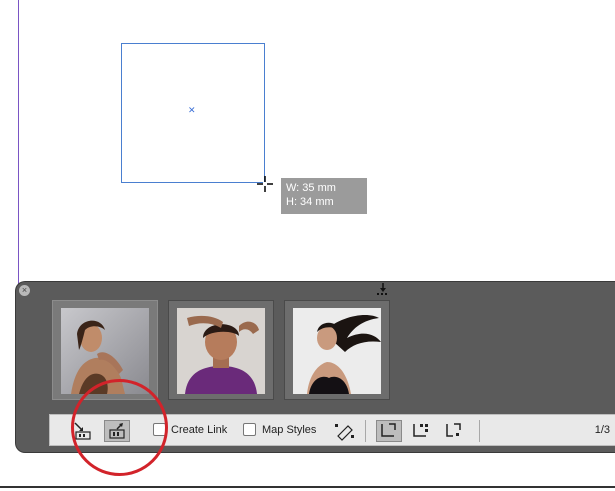 The height and width of the screenshot is (491, 615). I want to click on page-counter: 1/3, so click(602, 430).